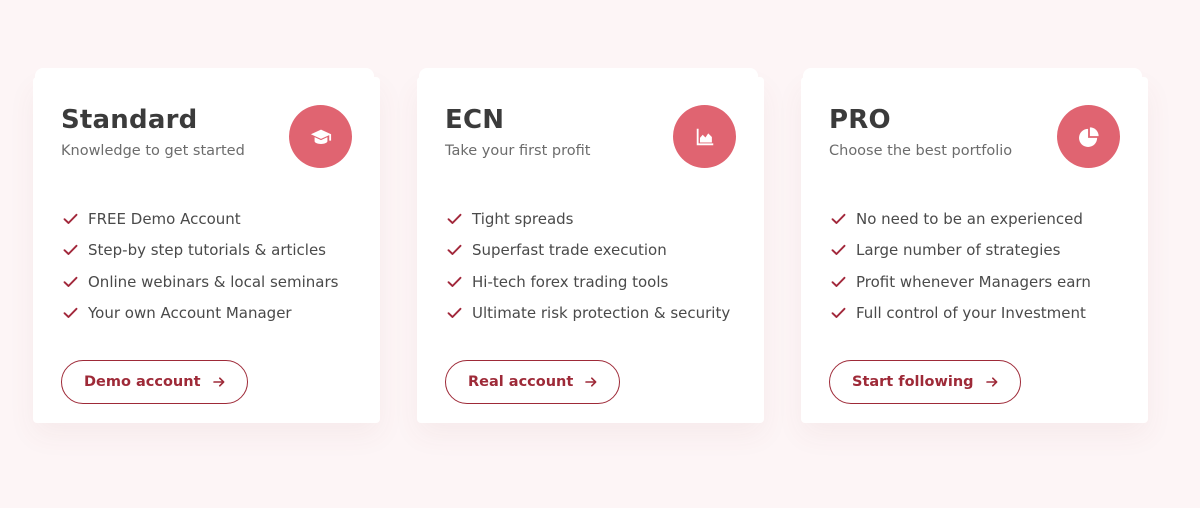 The height and width of the screenshot is (508, 1200). What do you see at coordinates (164, 218) in the screenshot?
I see `feature-text: FREE Demo Account` at bounding box center [164, 218].